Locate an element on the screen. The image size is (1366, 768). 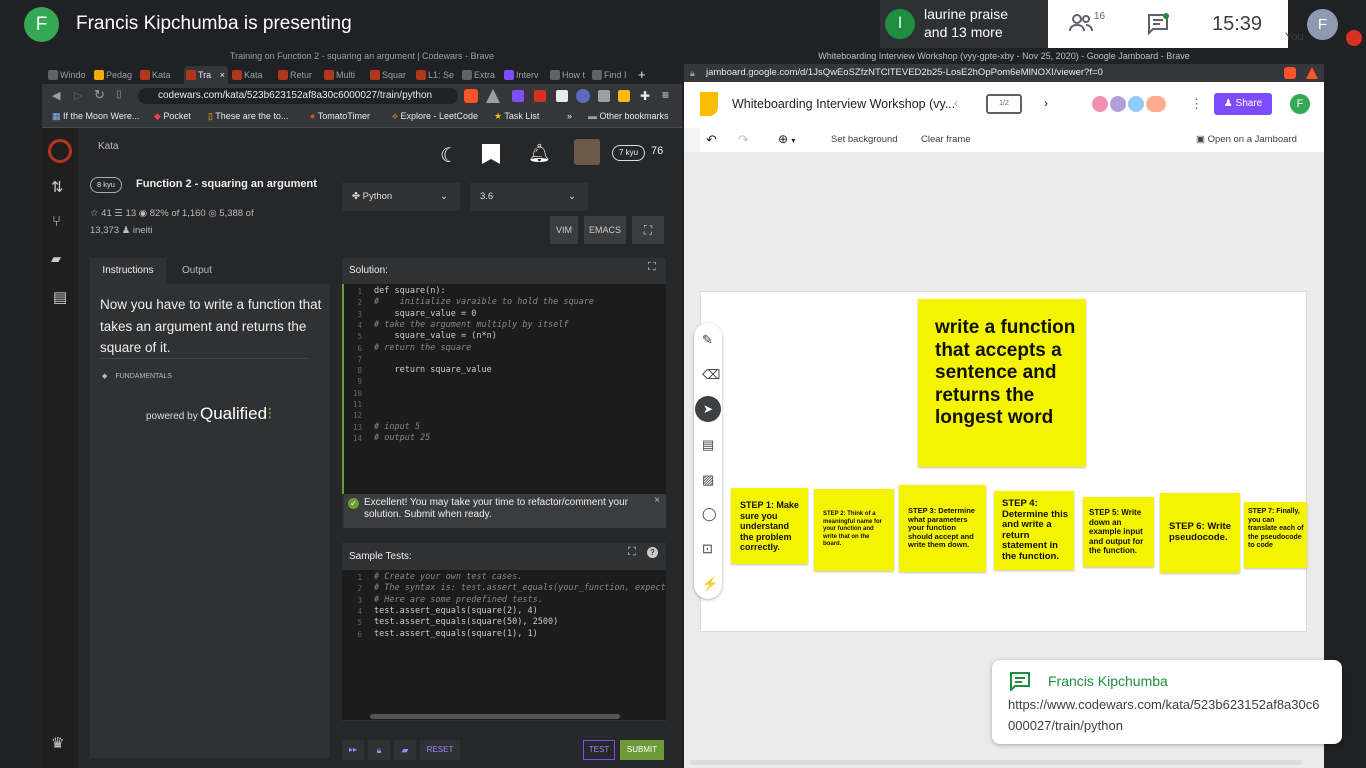
bookmark-item: ◆ Pocket is located at coordinates (172, 116).